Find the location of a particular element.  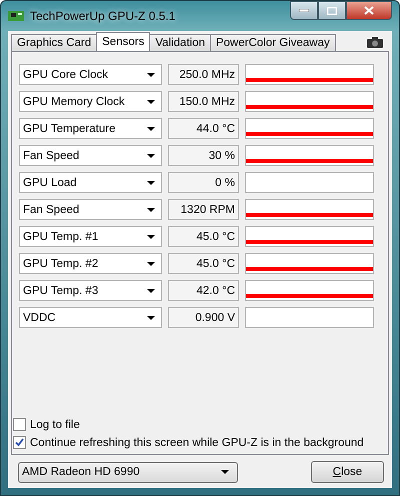

app-icon is located at coordinates (16, 16).